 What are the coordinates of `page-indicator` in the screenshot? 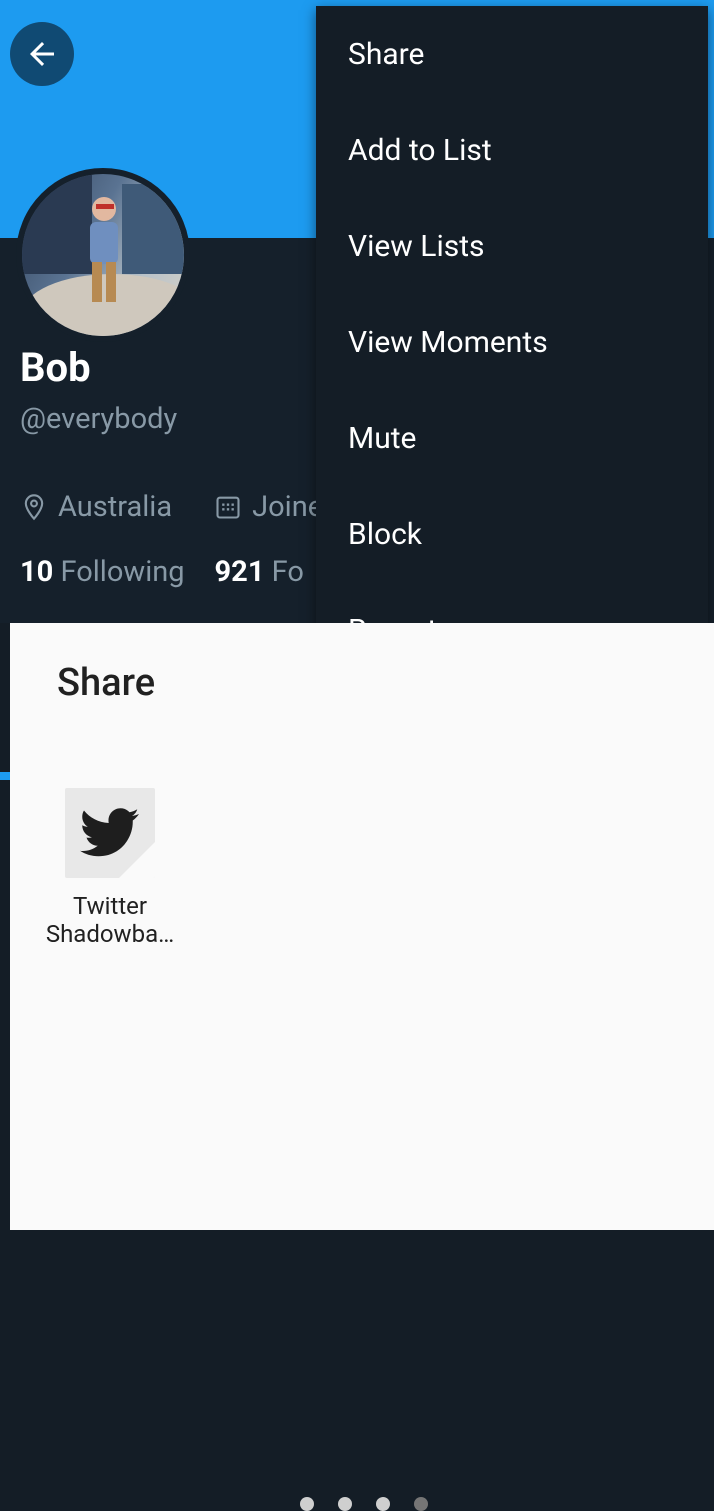 It's located at (364, 1504).